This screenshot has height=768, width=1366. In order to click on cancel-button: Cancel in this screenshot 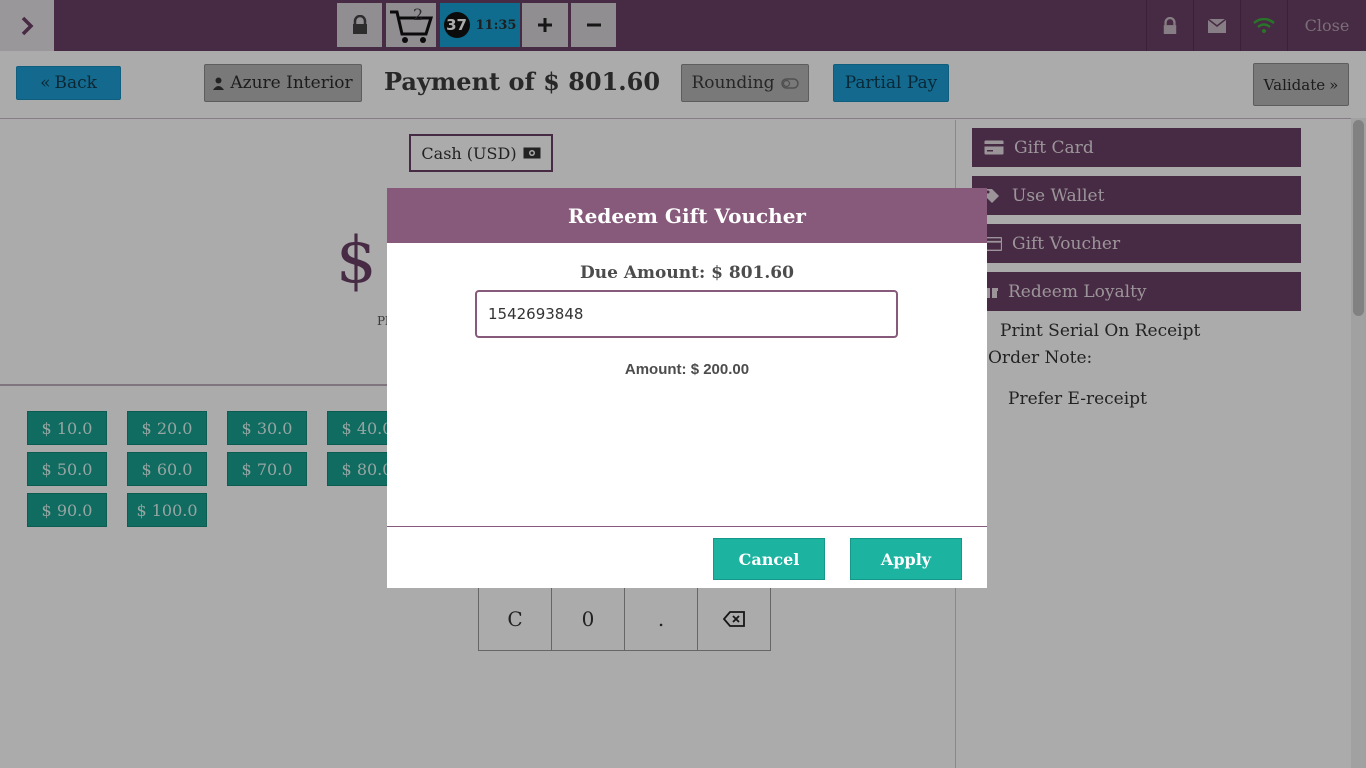, I will do `click(769, 559)`.